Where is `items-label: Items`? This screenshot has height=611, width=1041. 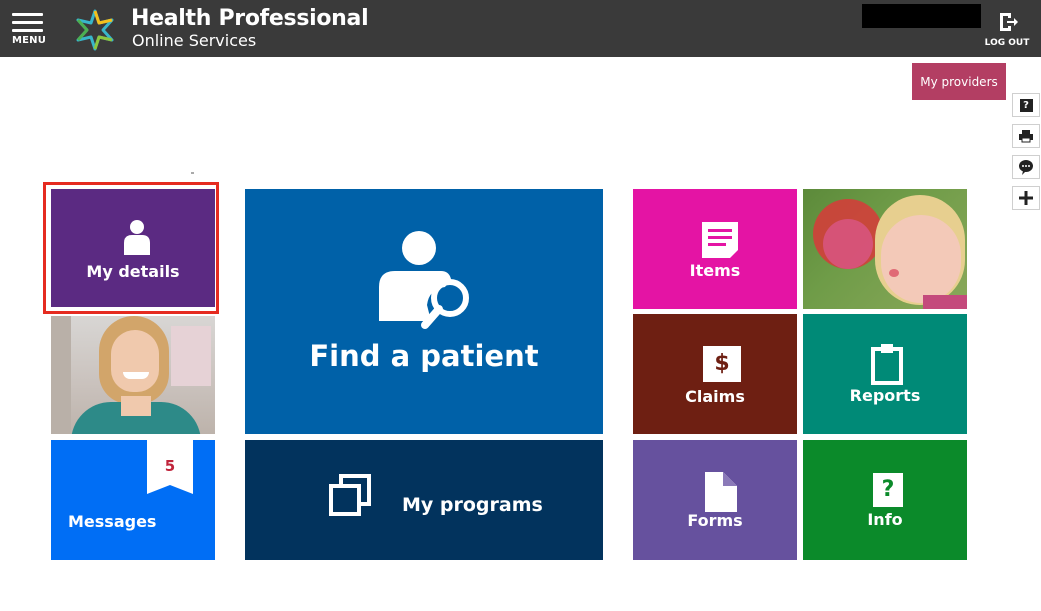
items-label: Items is located at coordinates (715, 270).